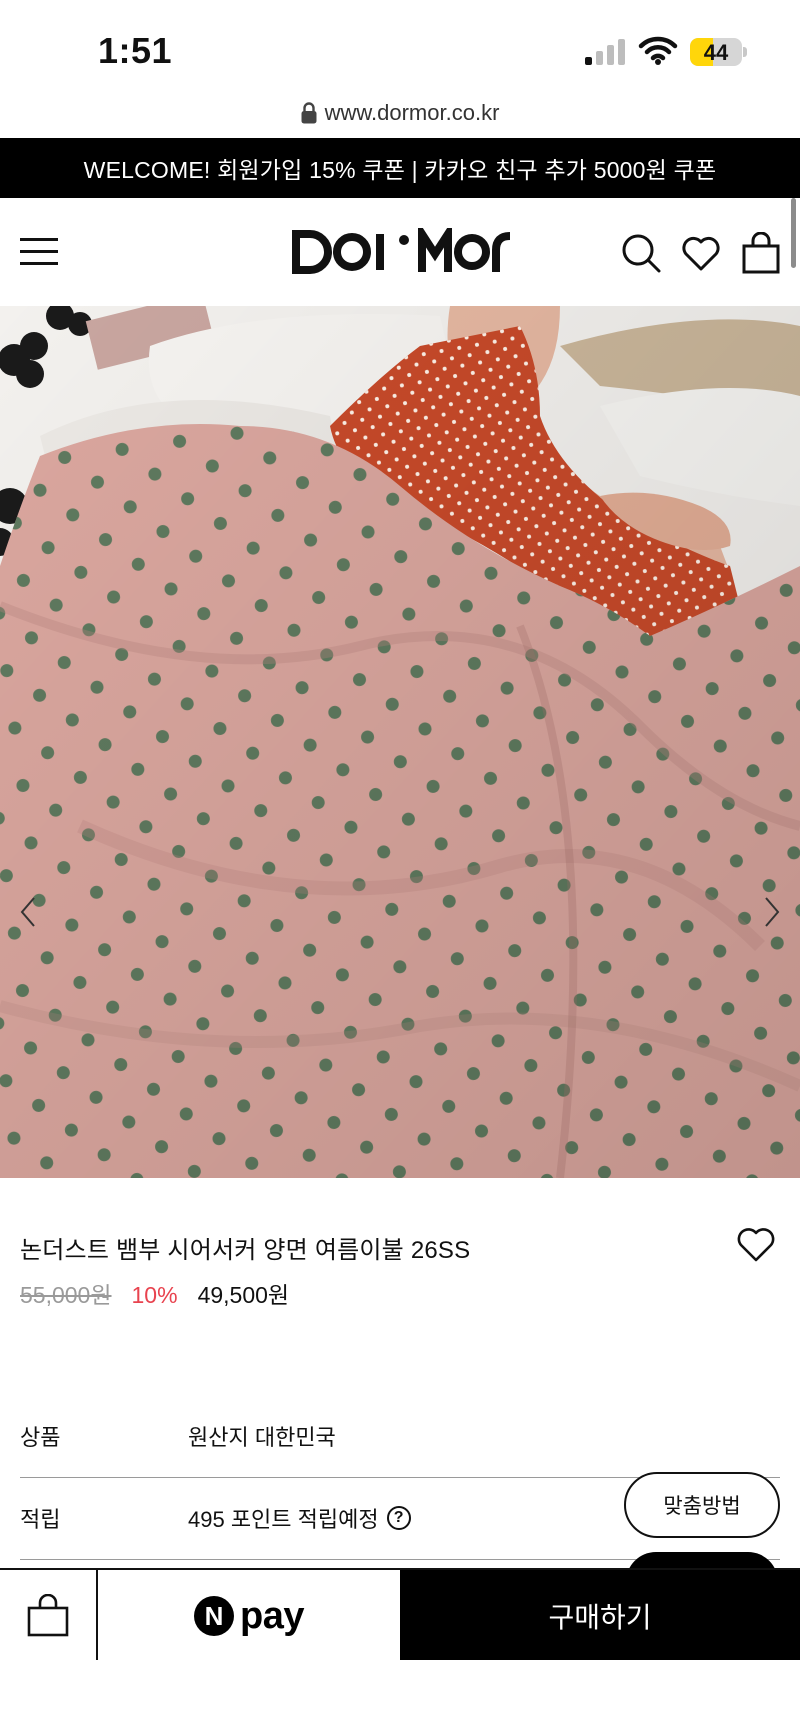 This screenshot has height=1732, width=800. What do you see at coordinates (641, 253) in the screenshot?
I see `search-icon` at bounding box center [641, 253].